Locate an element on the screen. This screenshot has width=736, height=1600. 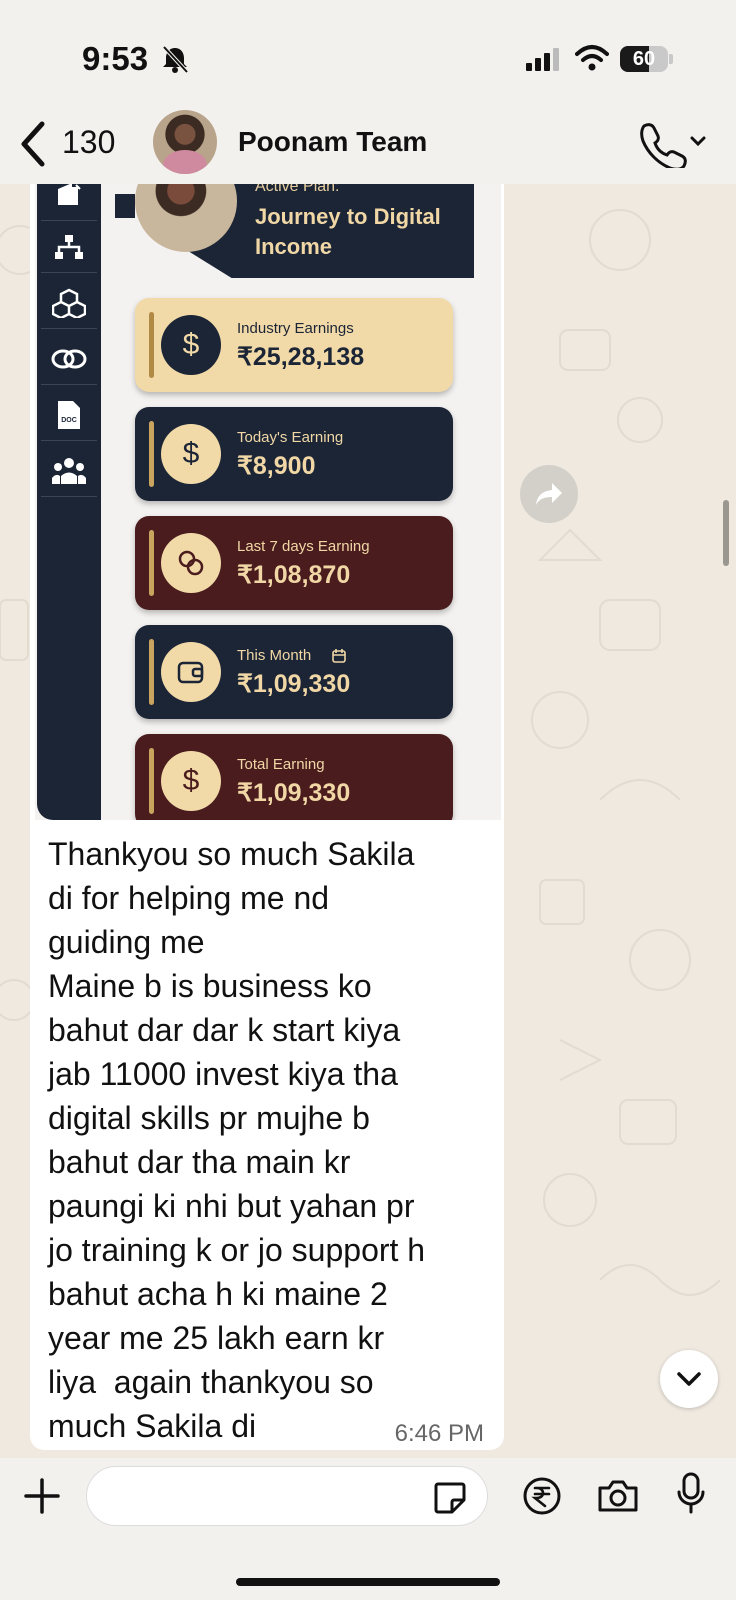
message-line: jo training k or jo support h is located at coordinates (237, 1250).